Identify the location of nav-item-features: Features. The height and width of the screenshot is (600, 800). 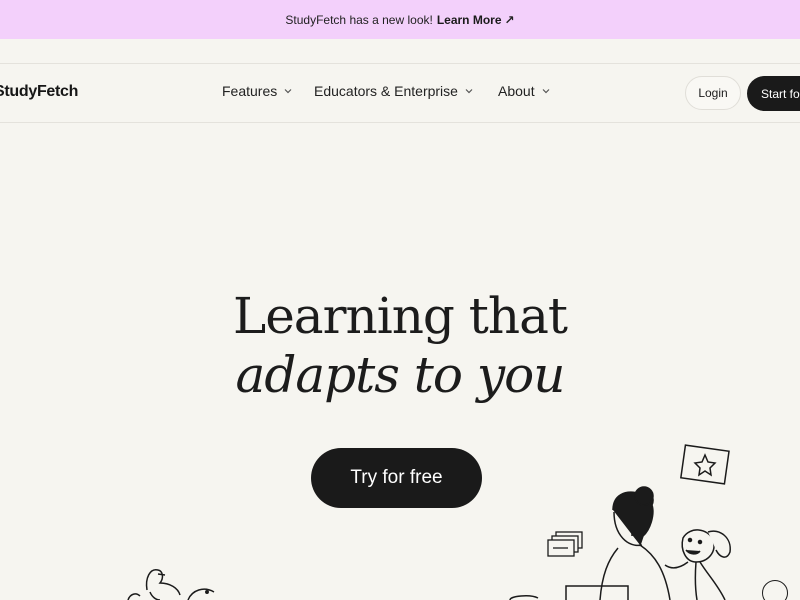
(257, 91).